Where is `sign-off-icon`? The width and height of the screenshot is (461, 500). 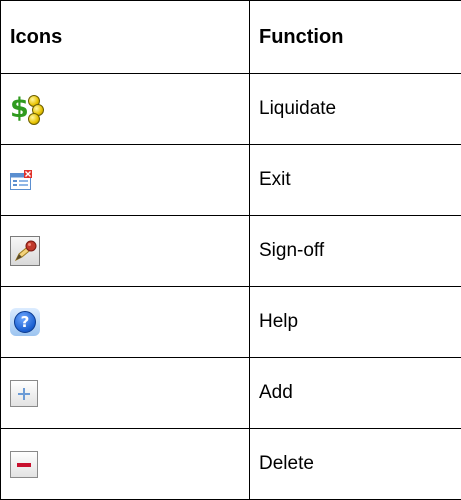
sign-off-icon is located at coordinates (25, 251).